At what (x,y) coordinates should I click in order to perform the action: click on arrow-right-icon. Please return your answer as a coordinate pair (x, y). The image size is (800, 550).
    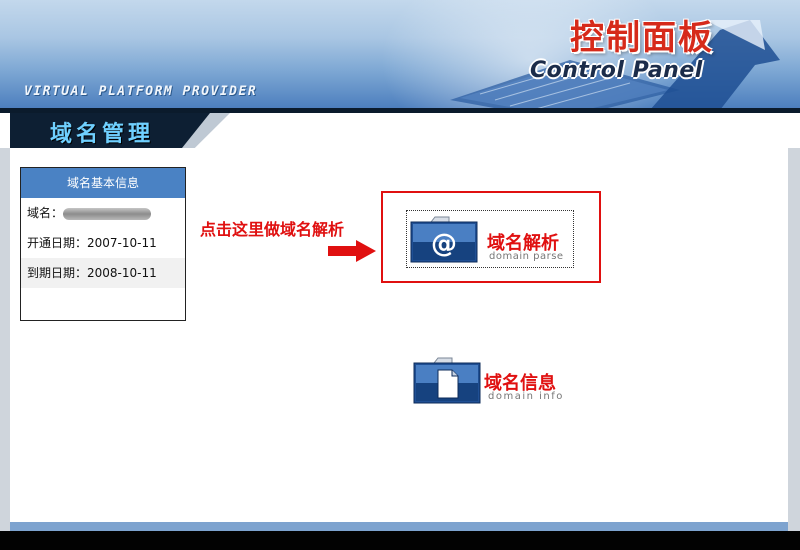
    Looking at the image, I should click on (352, 251).